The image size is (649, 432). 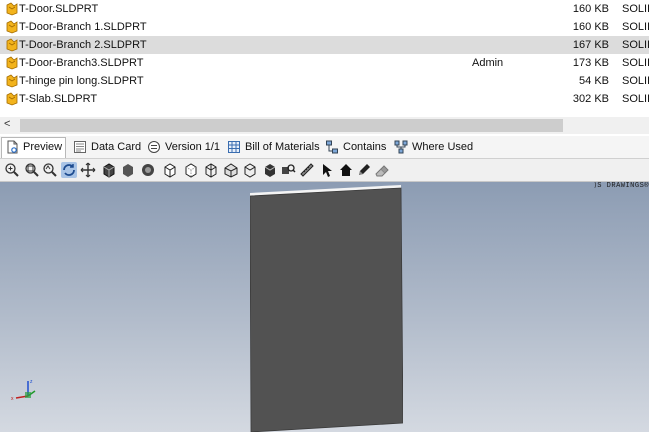 I want to click on axis-triad-icon: z x, so click(x=23, y=390).